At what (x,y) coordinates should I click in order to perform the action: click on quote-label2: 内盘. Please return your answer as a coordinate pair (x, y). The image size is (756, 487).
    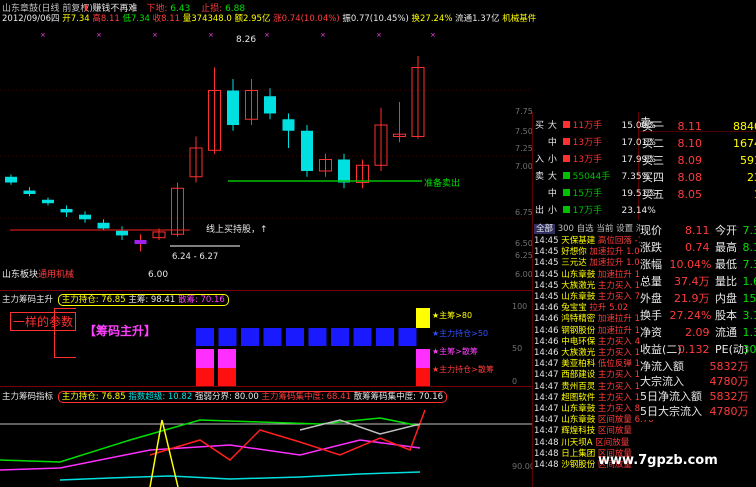
    Looking at the image, I should click on (726, 298).